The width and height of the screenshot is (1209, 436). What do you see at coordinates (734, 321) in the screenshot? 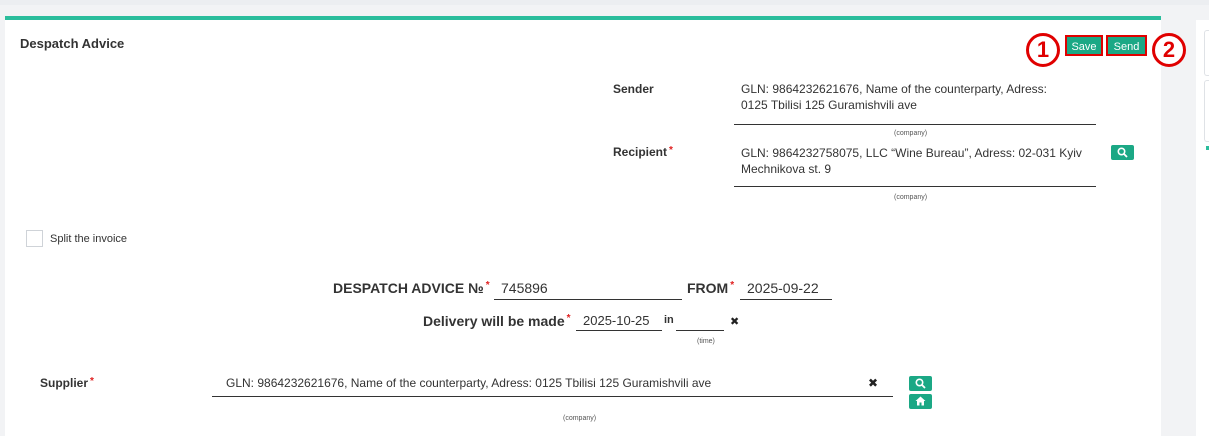
I see `clear-time-icon: ✖` at bounding box center [734, 321].